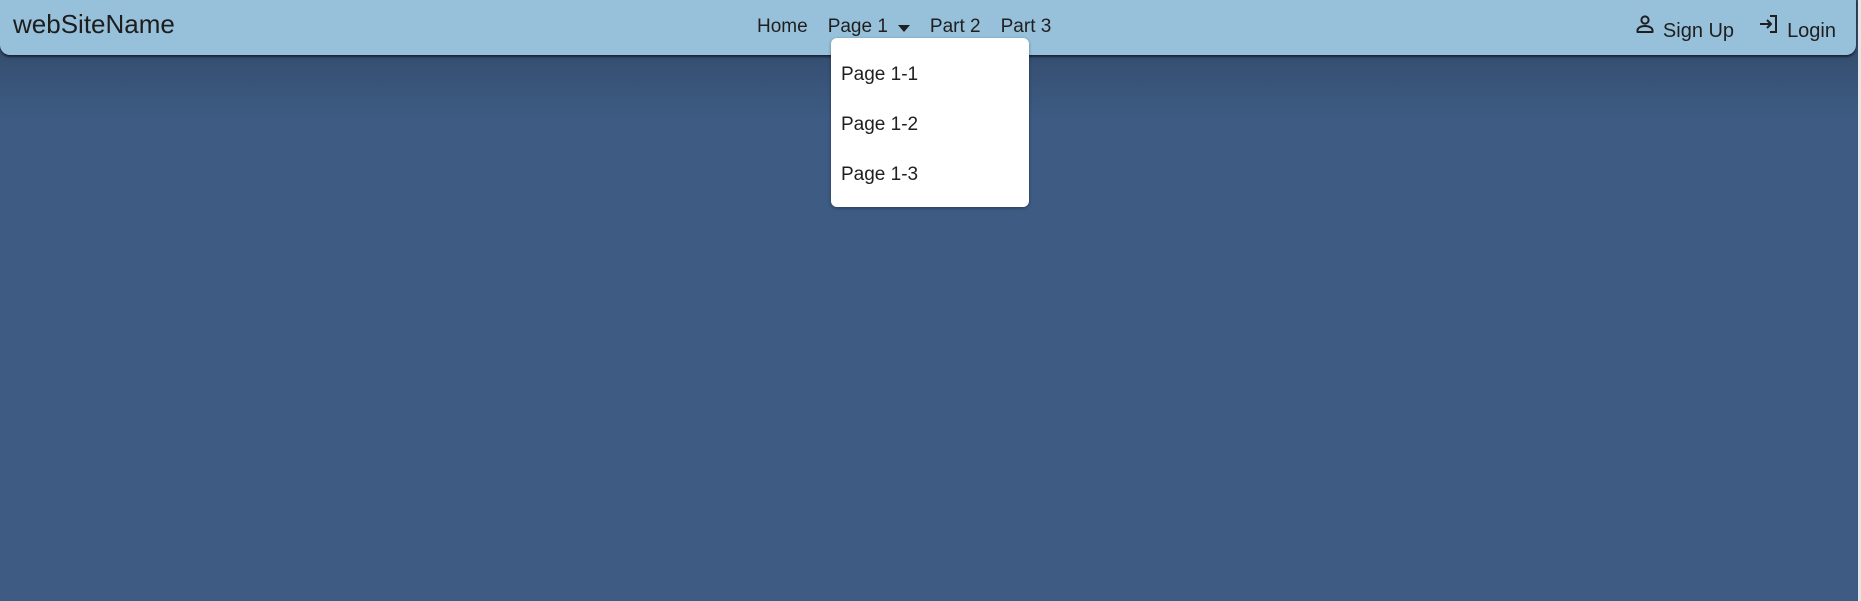 This screenshot has height=601, width=1861. I want to click on nav-home: Home, so click(782, 27).